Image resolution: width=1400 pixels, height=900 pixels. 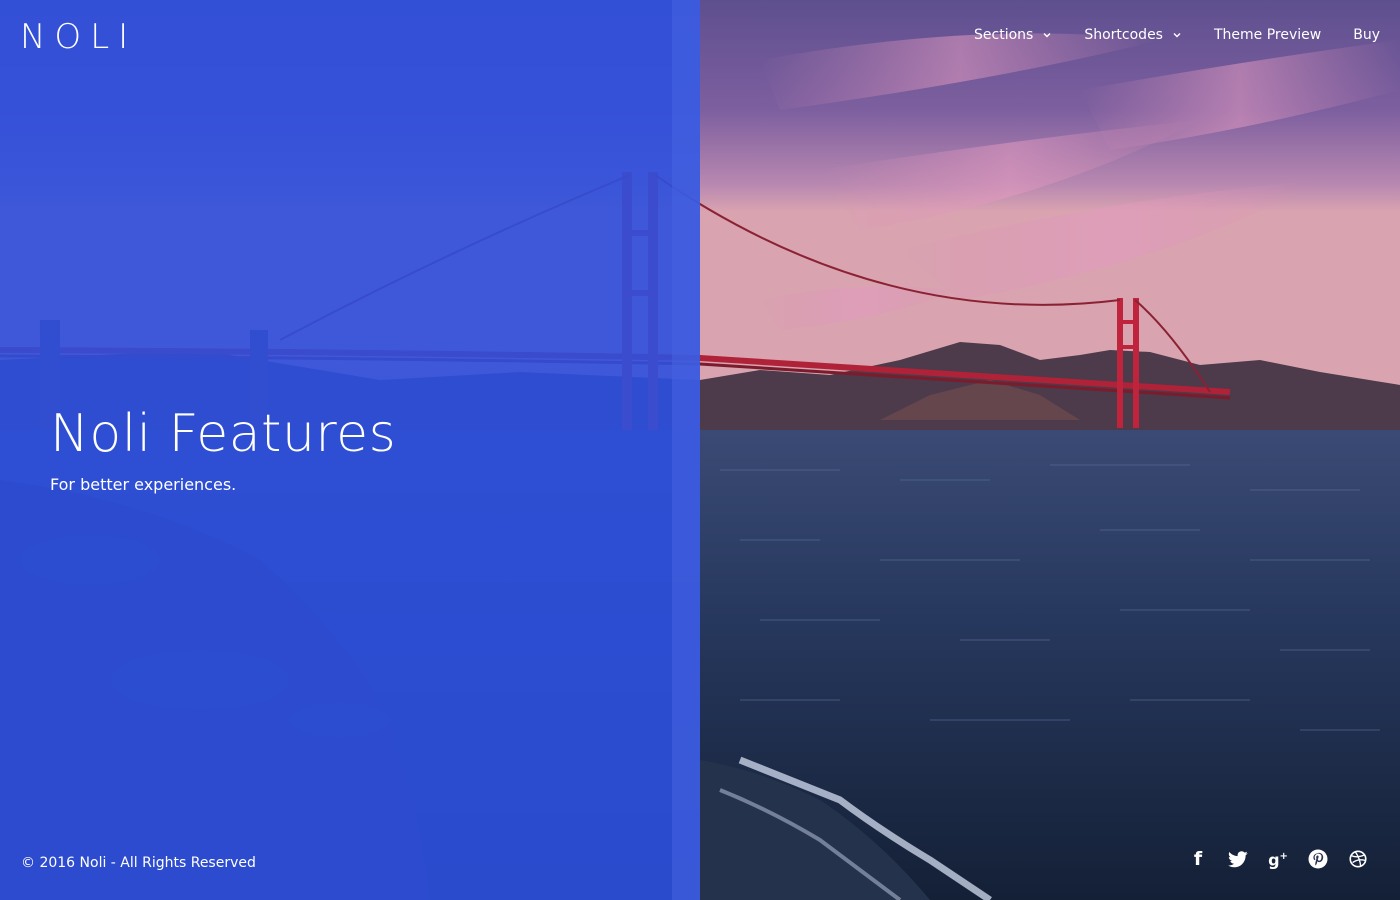 I want to click on nav-item-theme-preview: Theme Preview, so click(x=1267, y=35).